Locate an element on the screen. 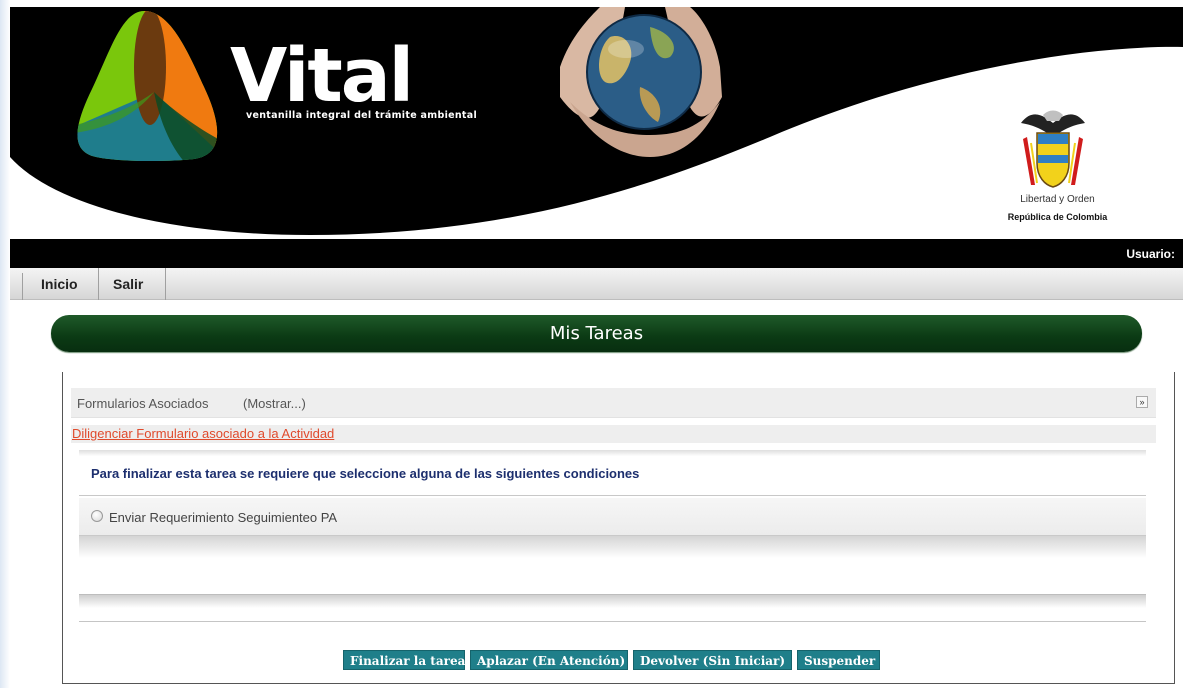 The height and width of the screenshot is (688, 1183). crest-motto: Libertad y Orden is located at coordinates (1057, 199).